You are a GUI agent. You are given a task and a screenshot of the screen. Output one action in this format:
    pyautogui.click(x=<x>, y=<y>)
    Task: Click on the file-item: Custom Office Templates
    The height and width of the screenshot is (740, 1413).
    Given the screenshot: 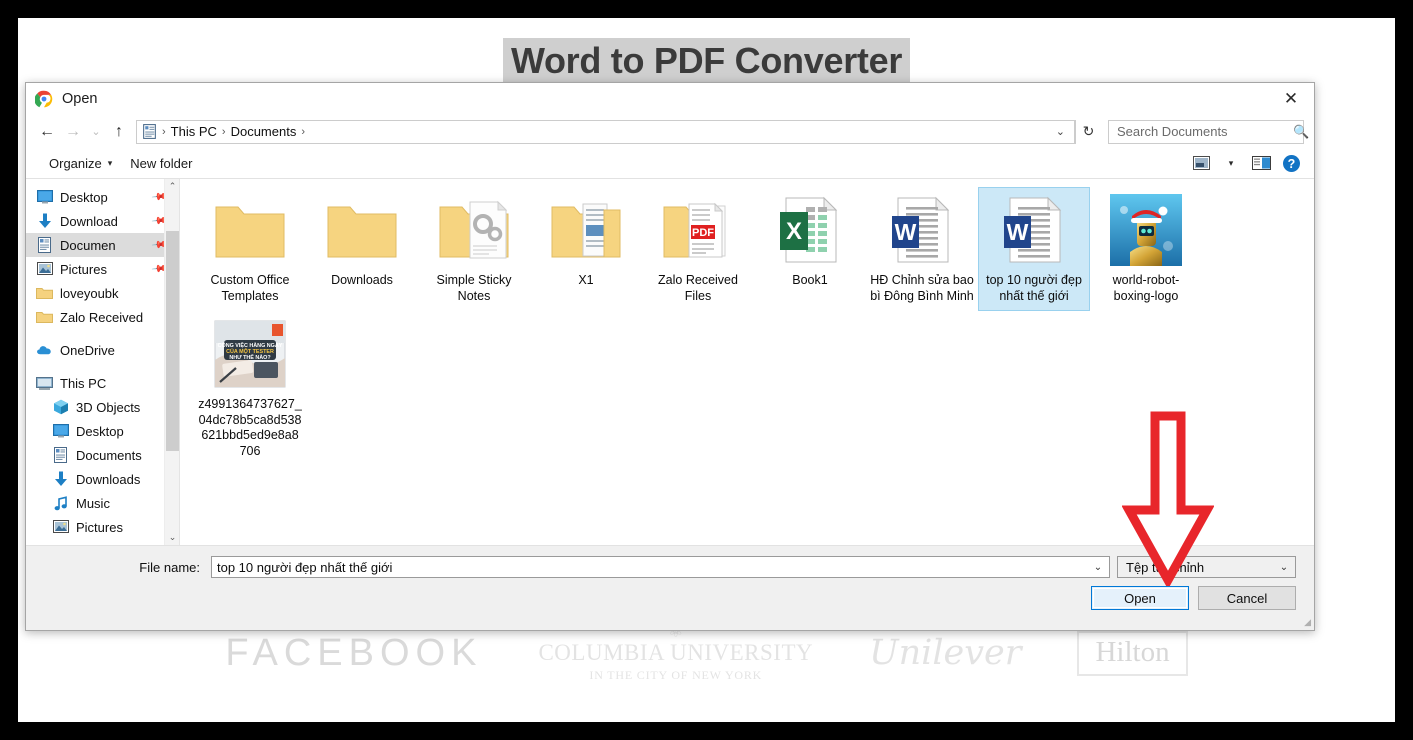 What is the action you would take?
    pyautogui.click(x=250, y=249)
    